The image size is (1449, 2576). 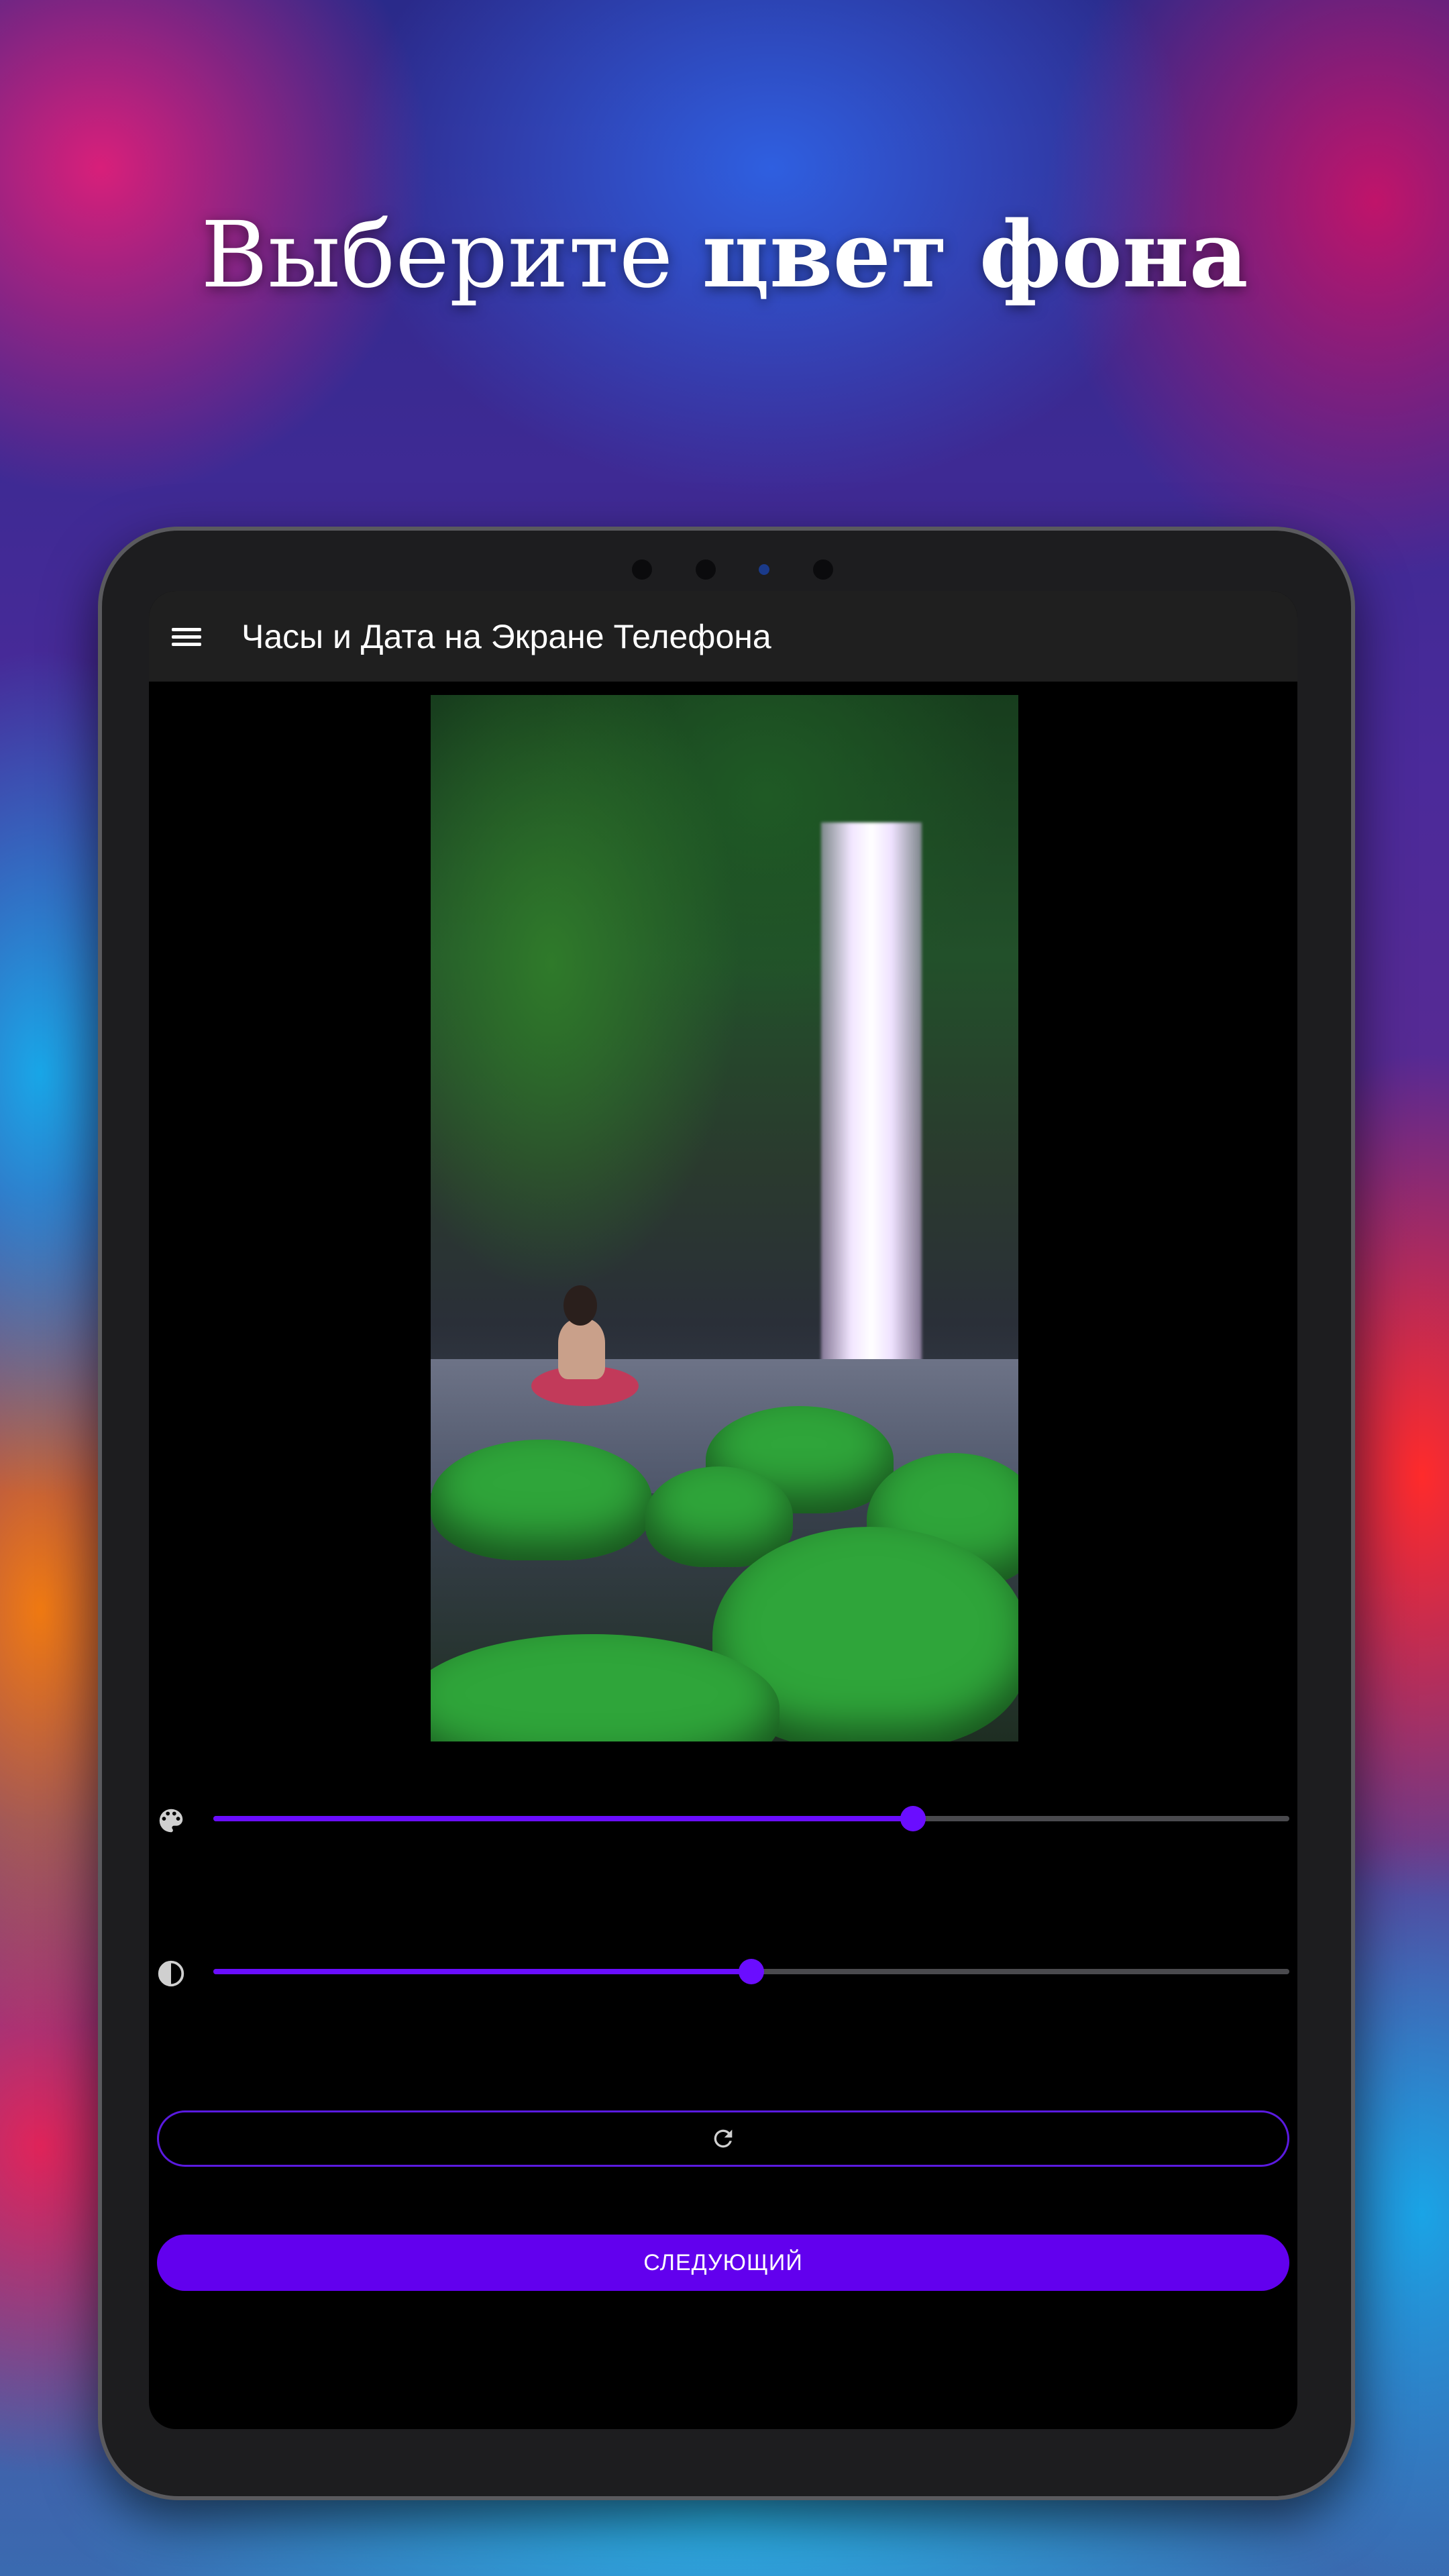 What do you see at coordinates (506, 636) in the screenshot?
I see `app-title: Часы и Дата на Экране Телефона` at bounding box center [506, 636].